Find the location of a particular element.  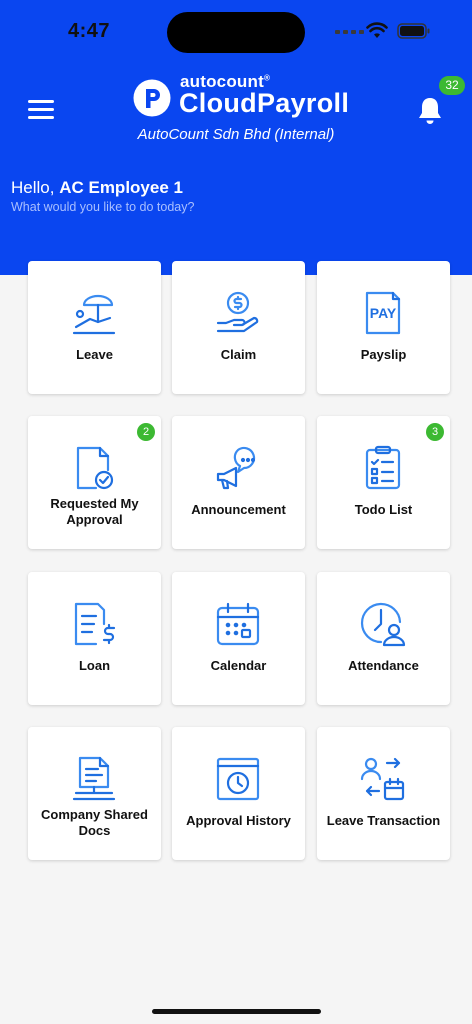

shared-docs-icon is located at coordinates (94, 778).